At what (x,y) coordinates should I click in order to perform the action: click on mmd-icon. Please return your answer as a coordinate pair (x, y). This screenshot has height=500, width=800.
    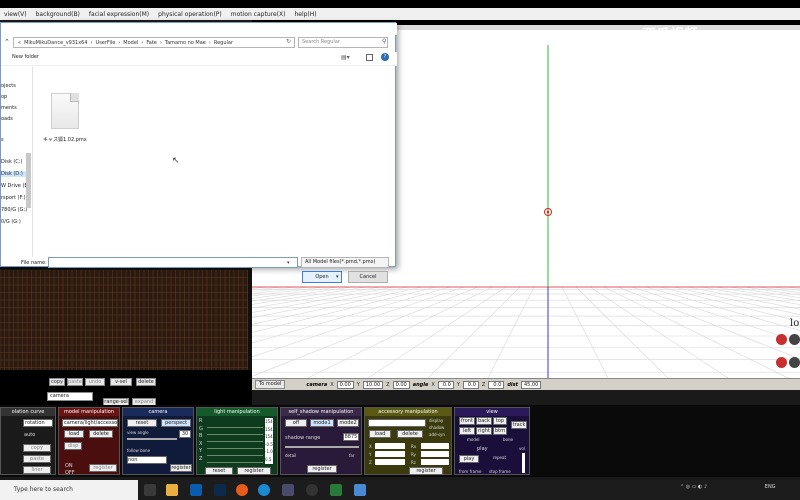
    Looking at the image, I should click on (360, 490).